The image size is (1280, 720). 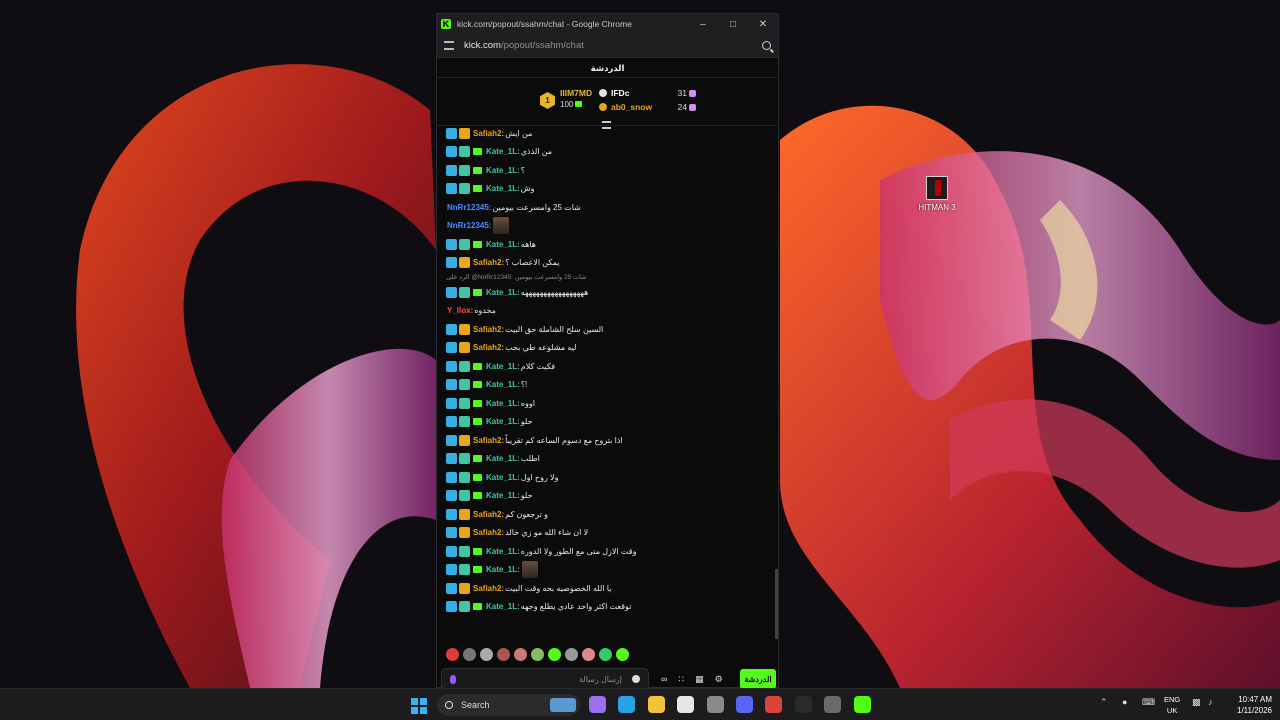 What do you see at coordinates (607, 263) in the screenshot?
I see `chat-message: Safiah2: يمكن الاعصاب ؟` at bounding box center [607, 263].